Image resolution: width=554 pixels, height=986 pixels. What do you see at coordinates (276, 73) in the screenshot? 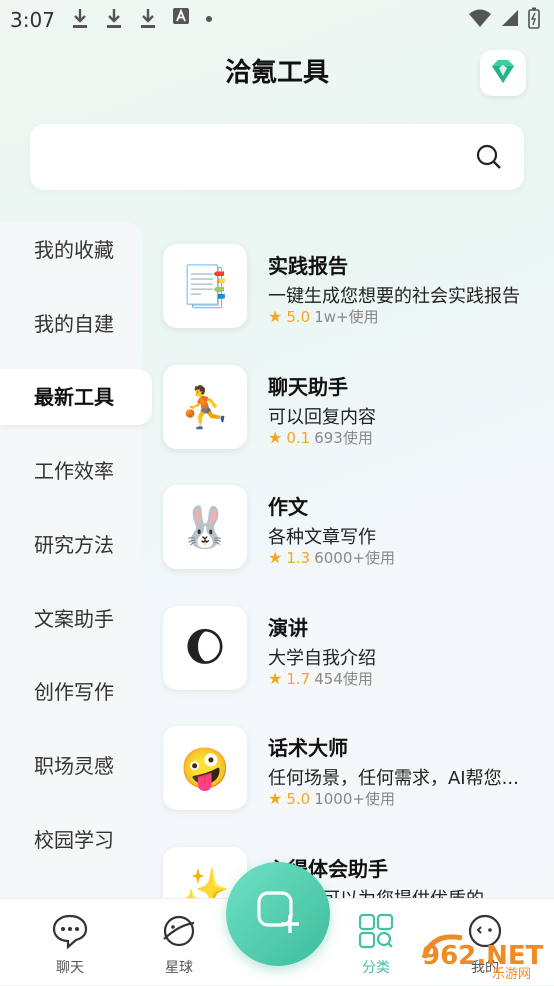
I see `page-title: 洽氪工具` at bounding box center [276, 73].